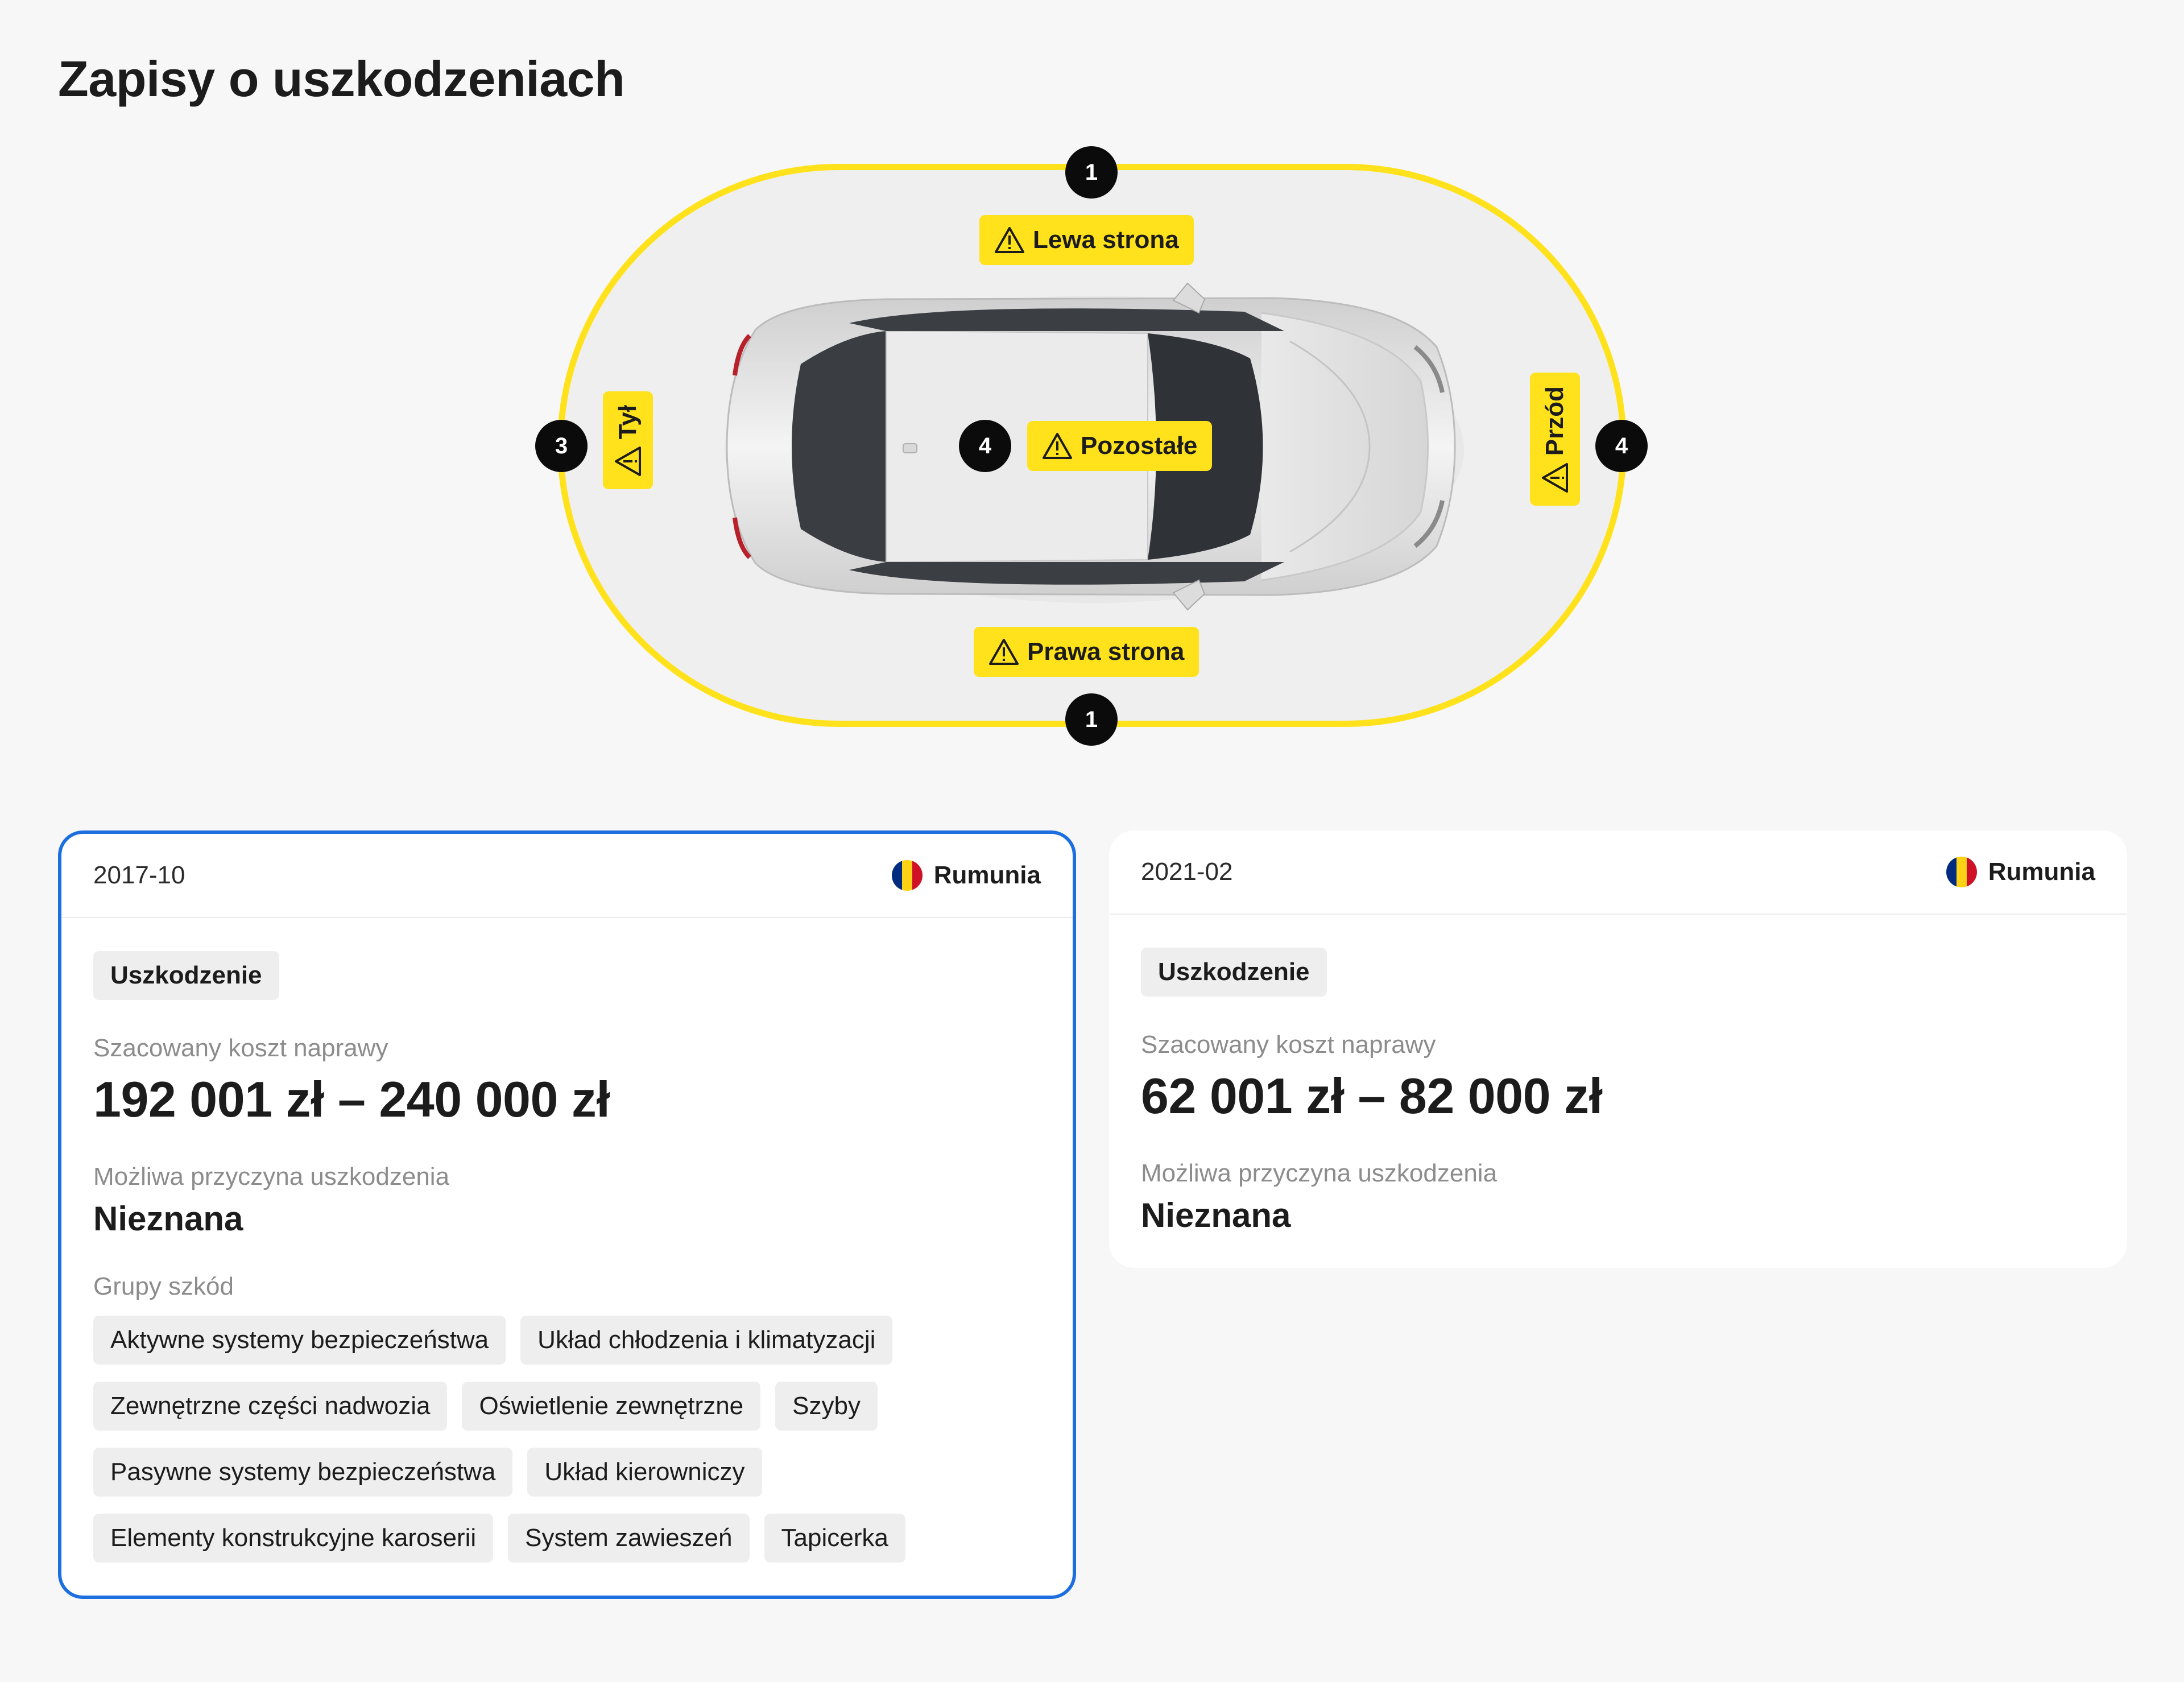  I want to click on zone-label-left-side: Lewa strona, so click(1086, 240).